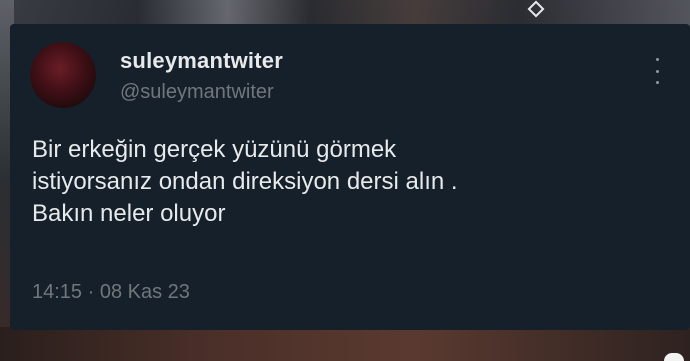 The width and height of the screenshot is (690, 361). I want to click on more-vertical-icon, so click(657, 71).